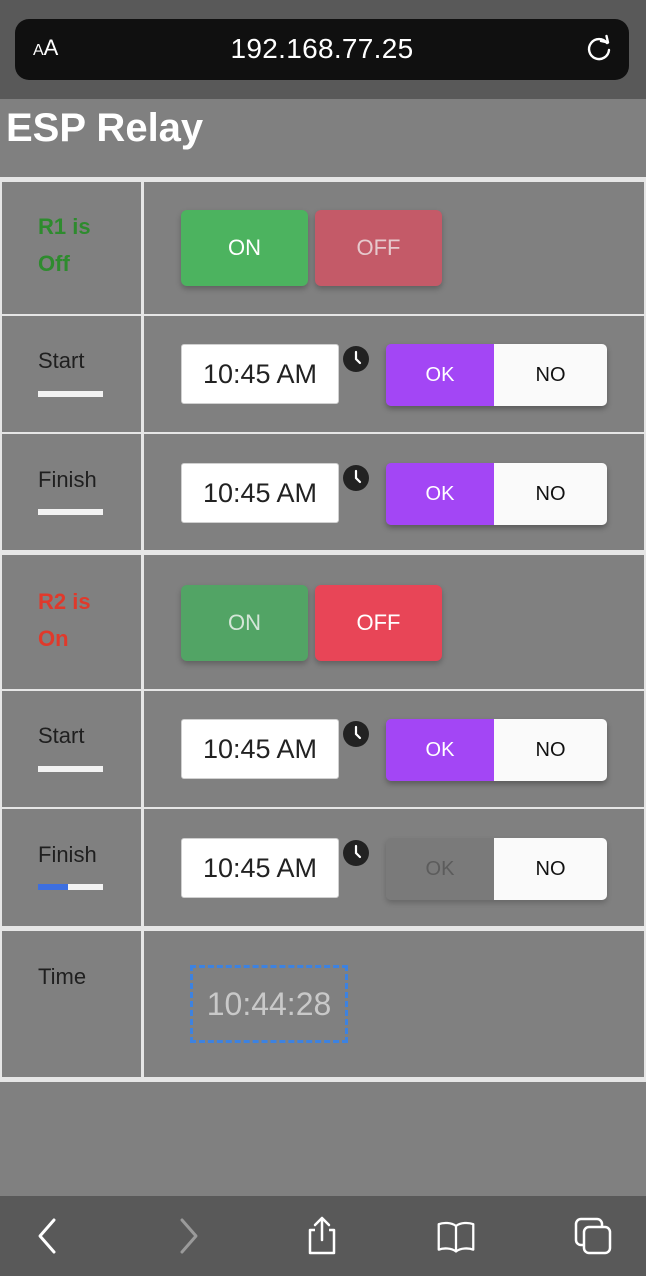 This screenshot has height=1276, width=646. Describe the element at coordinates (67, 479) in the screenshot. I see `relay1-finish-label: Finish` at that location.